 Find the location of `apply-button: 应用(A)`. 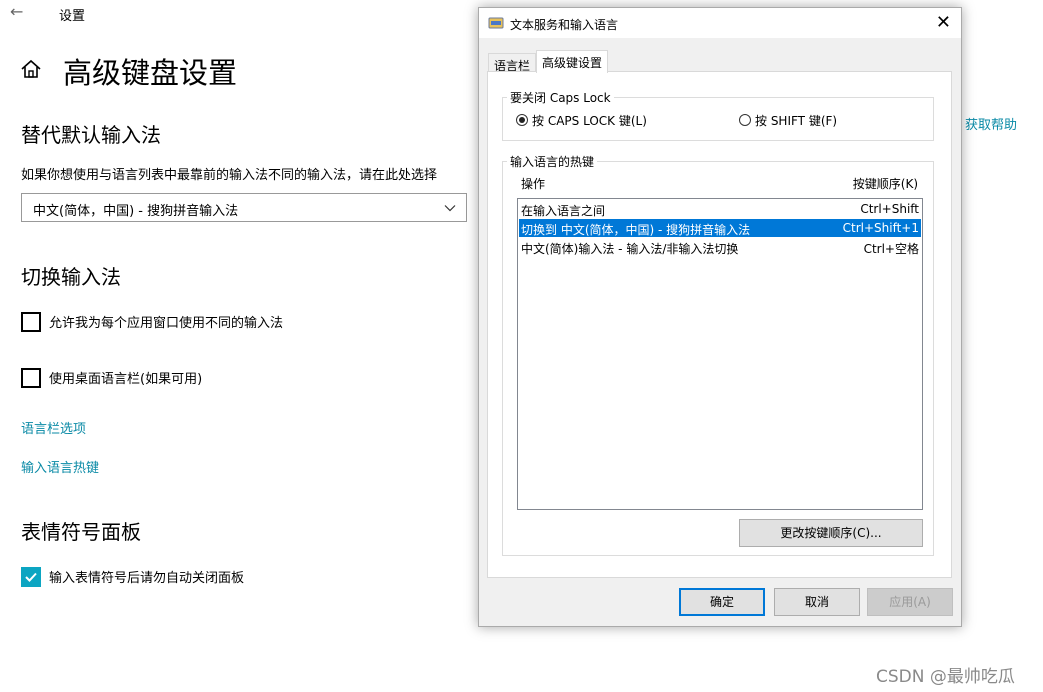

apply-button: 应用(A) is located at coordinates (910, 602).